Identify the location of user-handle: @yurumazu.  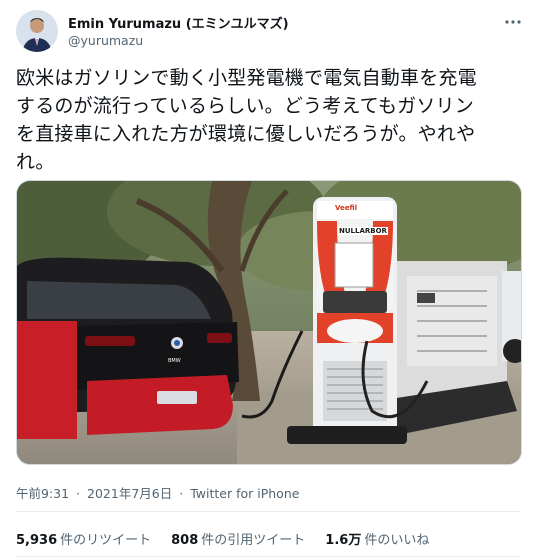
(105, 40).